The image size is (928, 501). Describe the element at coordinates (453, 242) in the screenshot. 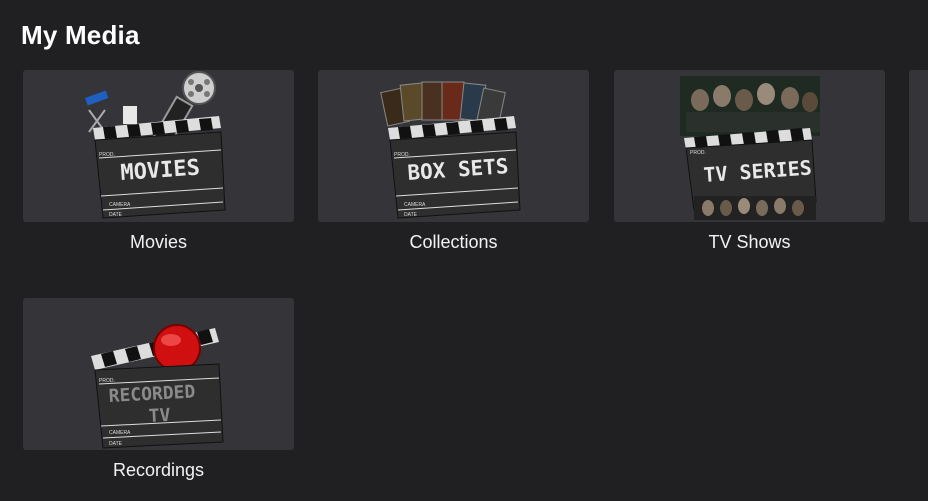

I see `library-label-collections: Collections` at that location.